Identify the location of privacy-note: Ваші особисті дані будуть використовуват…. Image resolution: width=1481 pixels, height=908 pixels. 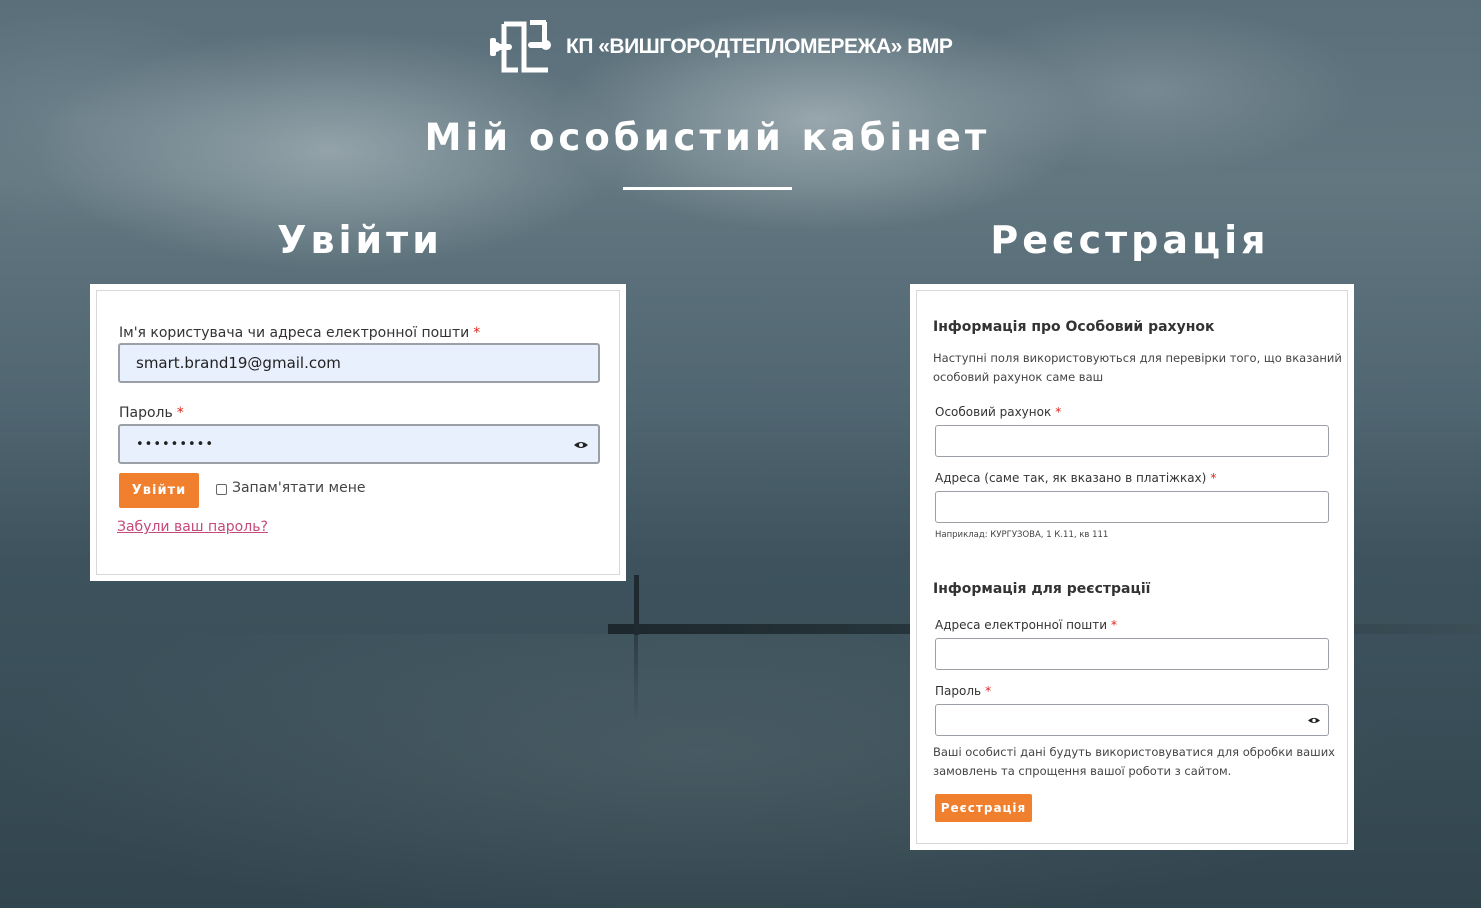
(1134, 761).